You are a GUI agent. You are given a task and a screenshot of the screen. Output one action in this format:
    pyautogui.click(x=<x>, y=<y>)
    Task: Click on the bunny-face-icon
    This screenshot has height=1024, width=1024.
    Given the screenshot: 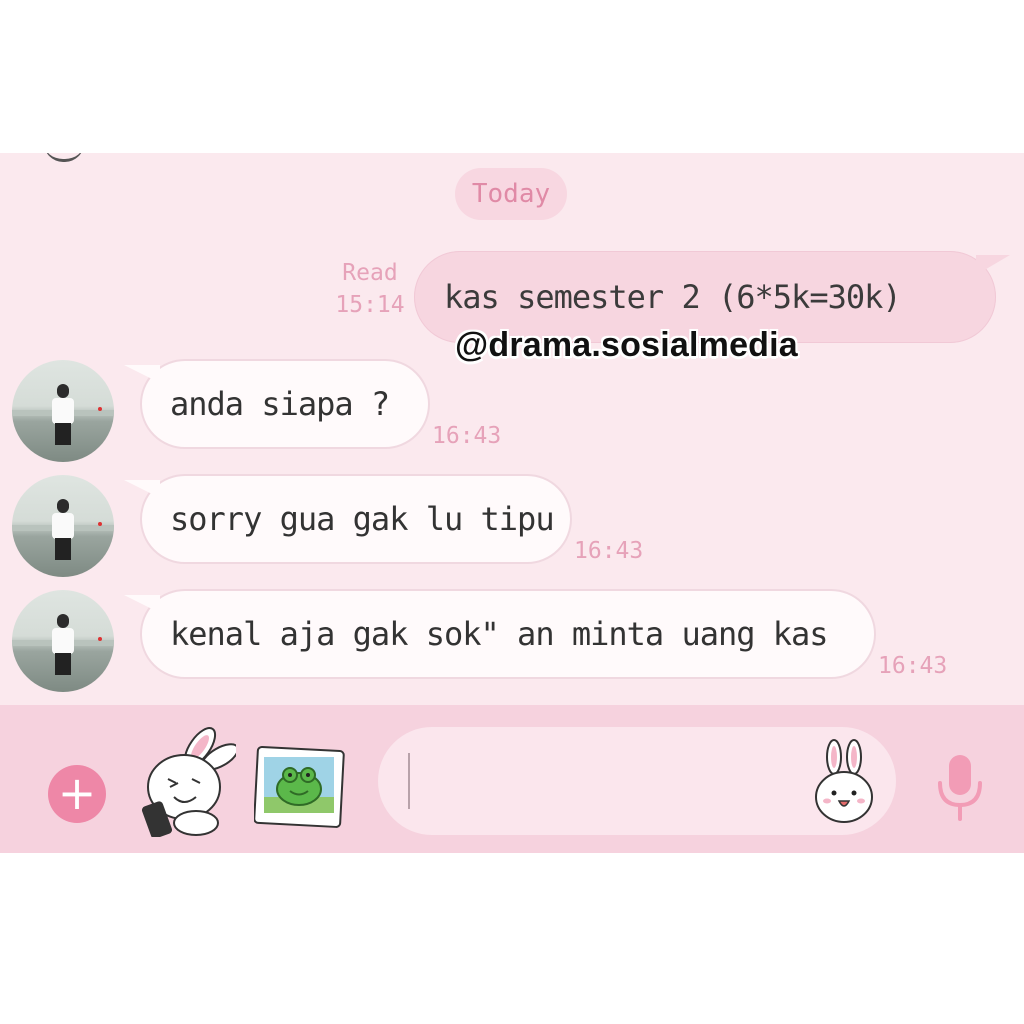 What is the action you would take?
    pyautogui.click(x=844, y=782)
    